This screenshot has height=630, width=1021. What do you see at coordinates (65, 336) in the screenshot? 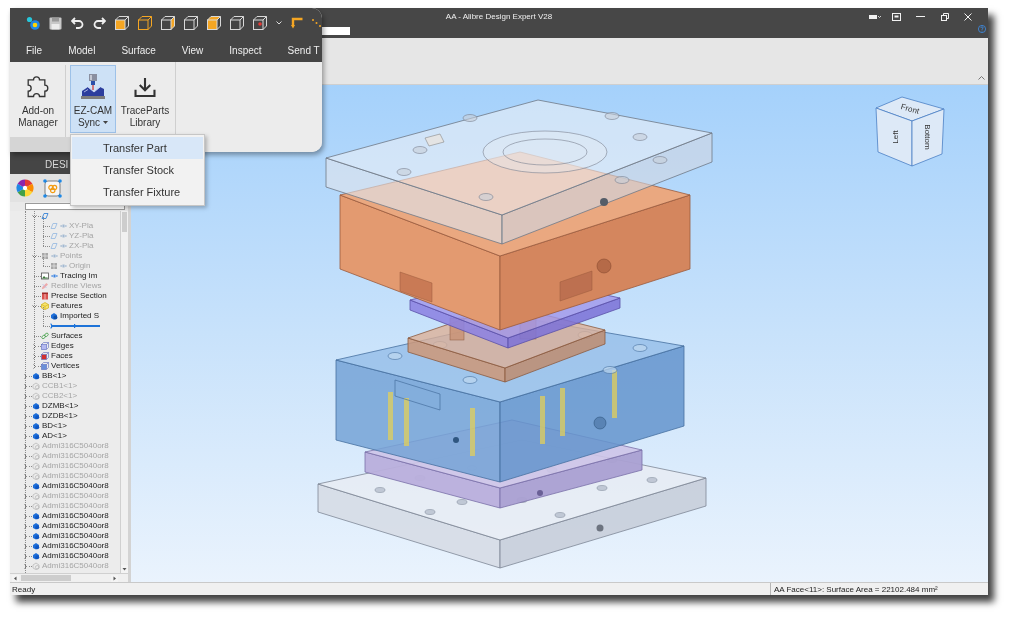
I see `tree-item: Surfaces` at bounding box center [65, 336].